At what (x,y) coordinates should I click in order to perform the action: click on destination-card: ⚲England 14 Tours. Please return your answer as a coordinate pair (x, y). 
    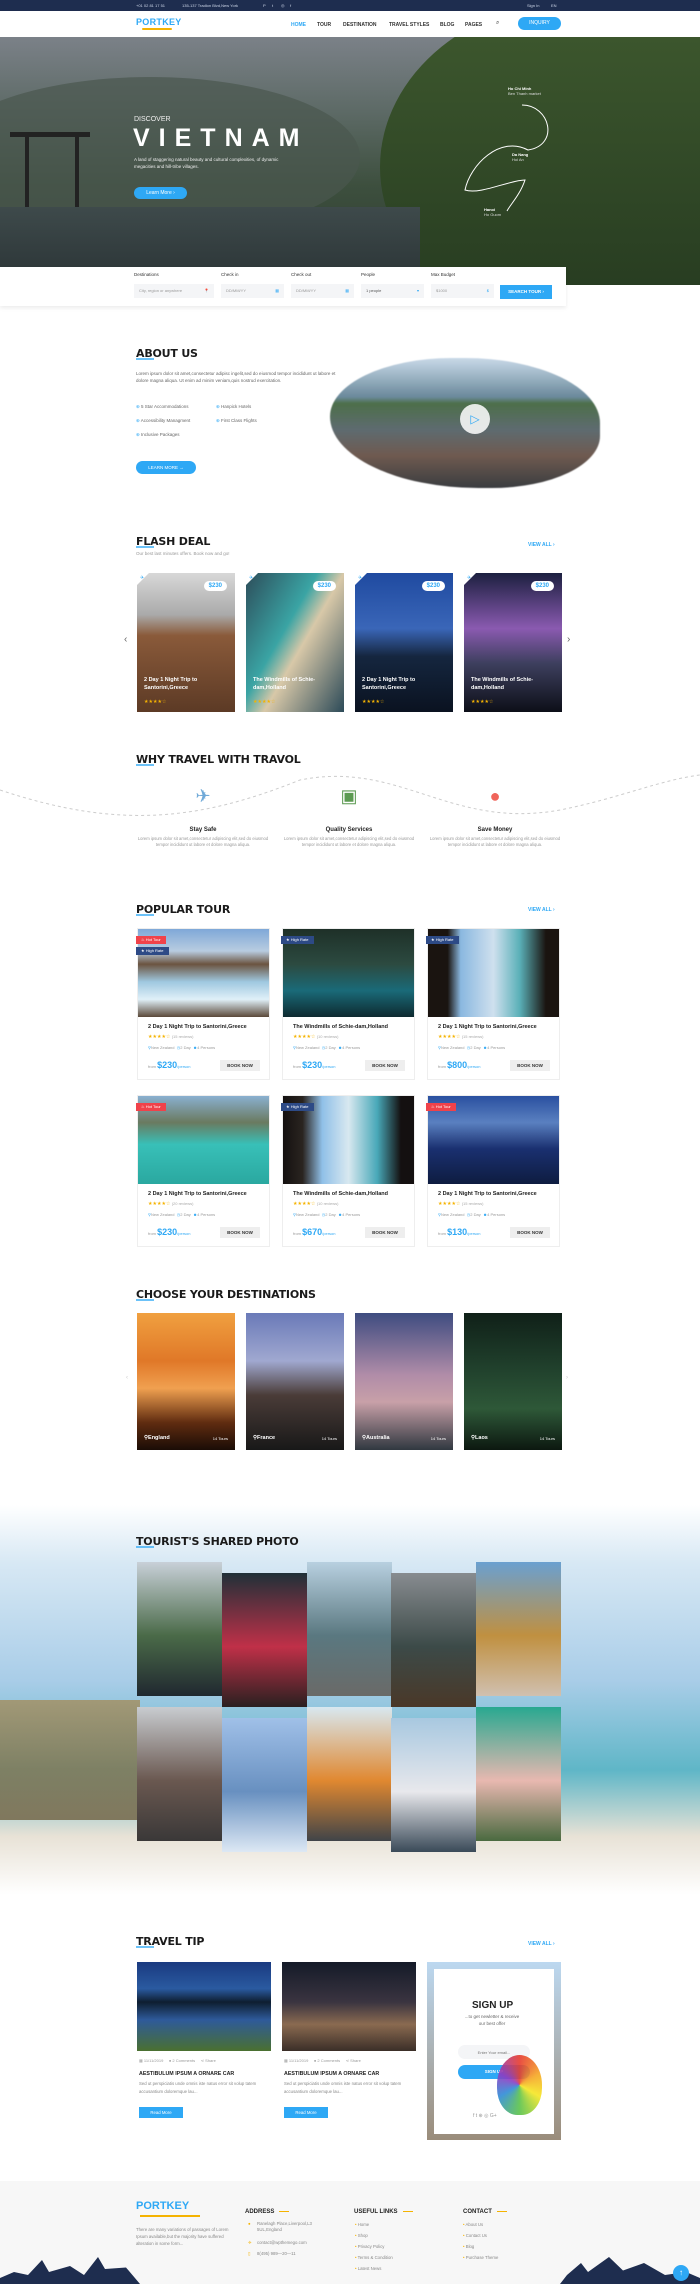
    Looking at the image, I should click on (186, 1381).